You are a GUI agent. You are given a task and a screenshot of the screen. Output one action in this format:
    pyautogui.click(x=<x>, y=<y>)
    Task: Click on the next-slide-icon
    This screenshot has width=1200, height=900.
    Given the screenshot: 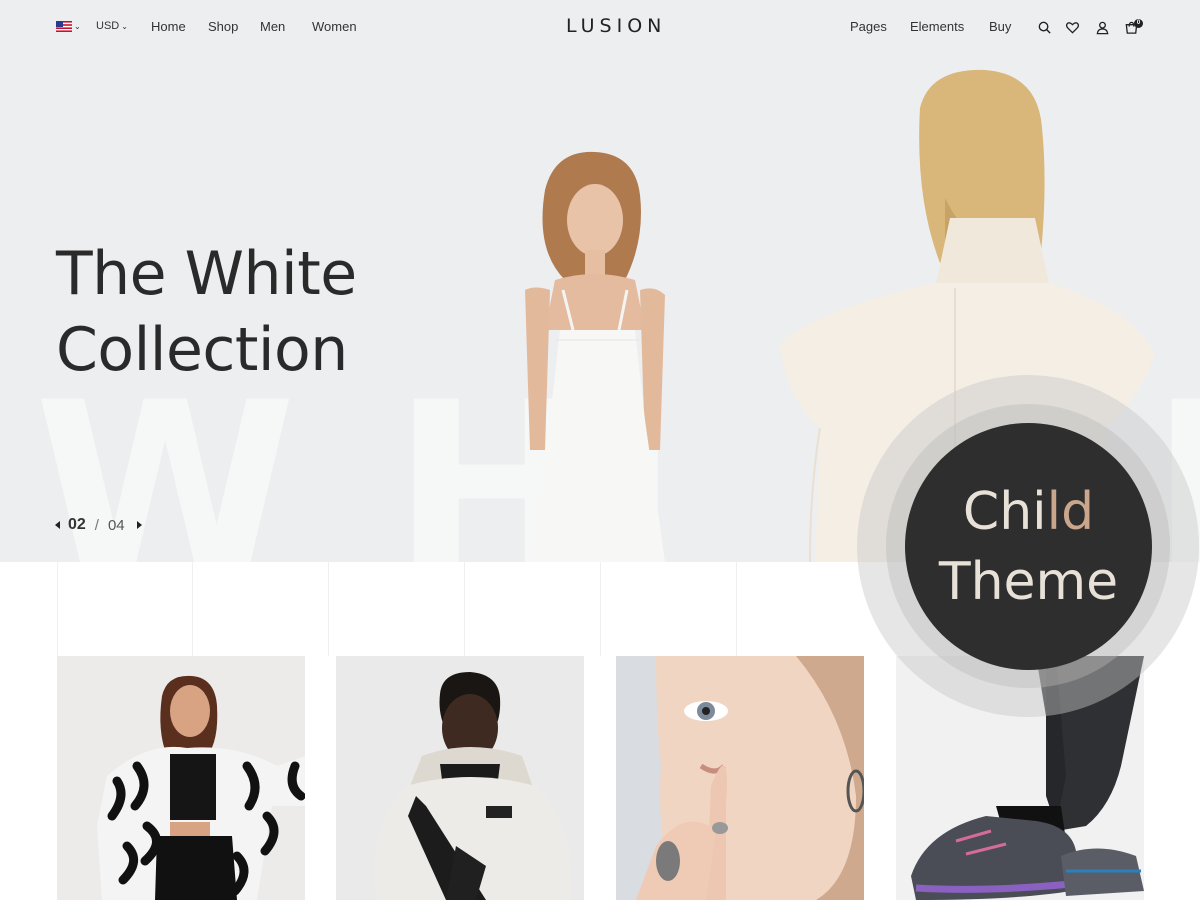 What is the action you would take?
    pyautogui.click(x=139, y=525)
    